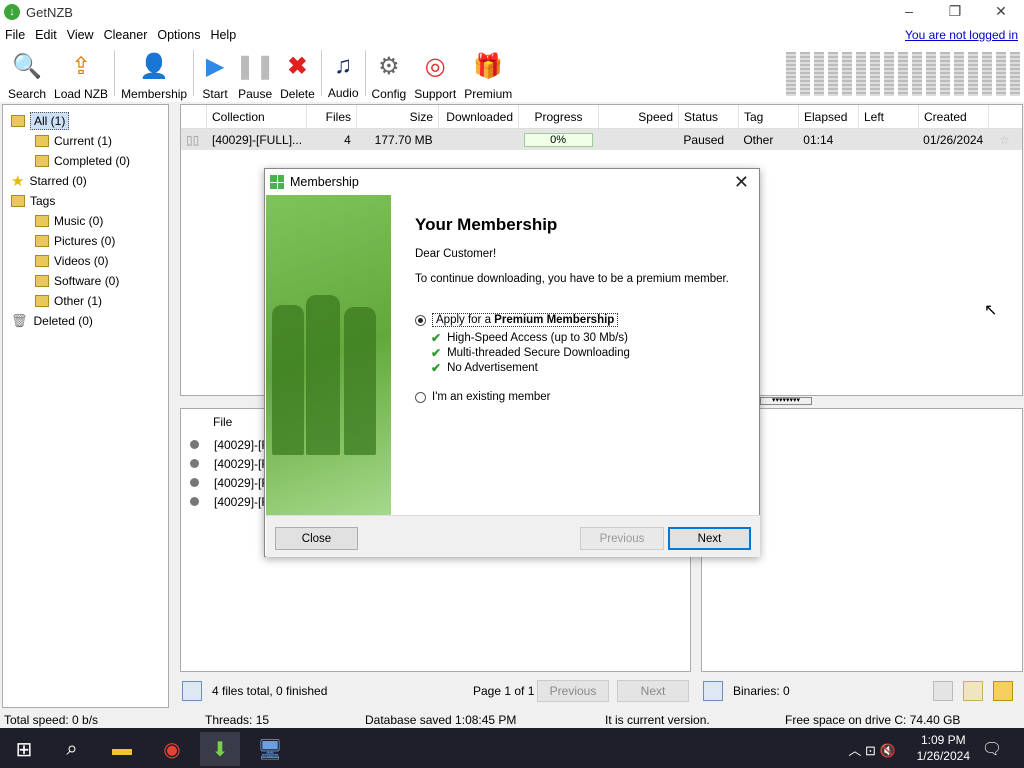  I want to click on getnzb-taskbar-icon: ⬇, so click(220, 749).